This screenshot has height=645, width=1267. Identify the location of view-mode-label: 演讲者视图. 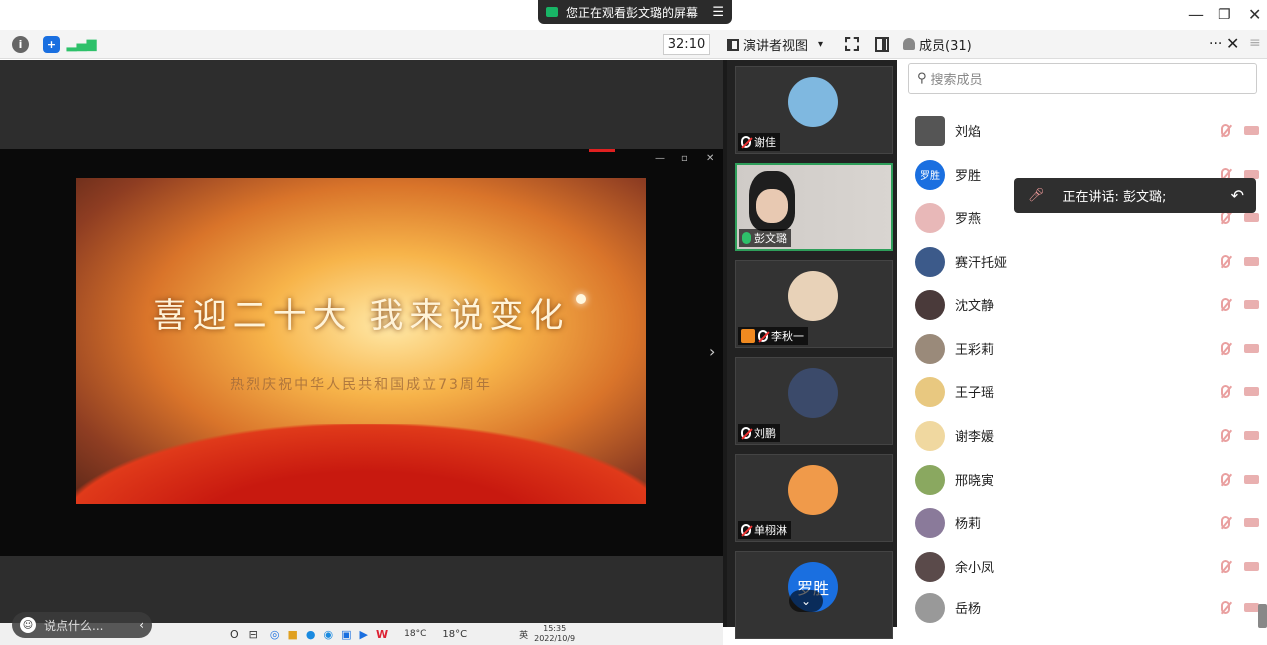
(776, 46).